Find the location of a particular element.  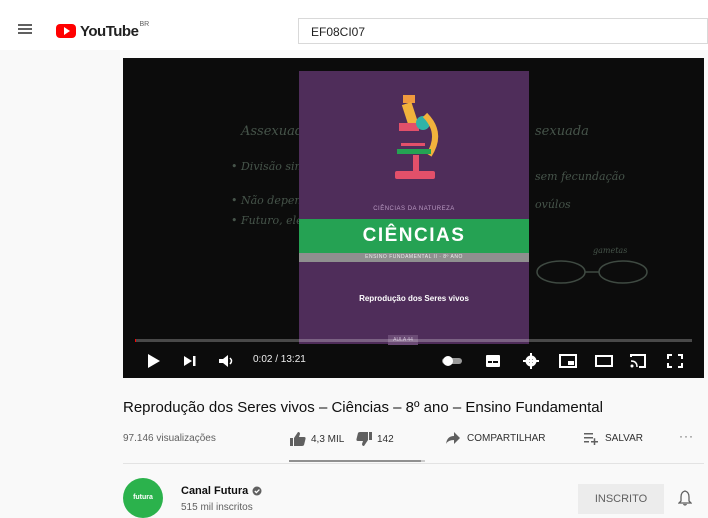

settings-gear-icon is located at coordinates (531, 361).